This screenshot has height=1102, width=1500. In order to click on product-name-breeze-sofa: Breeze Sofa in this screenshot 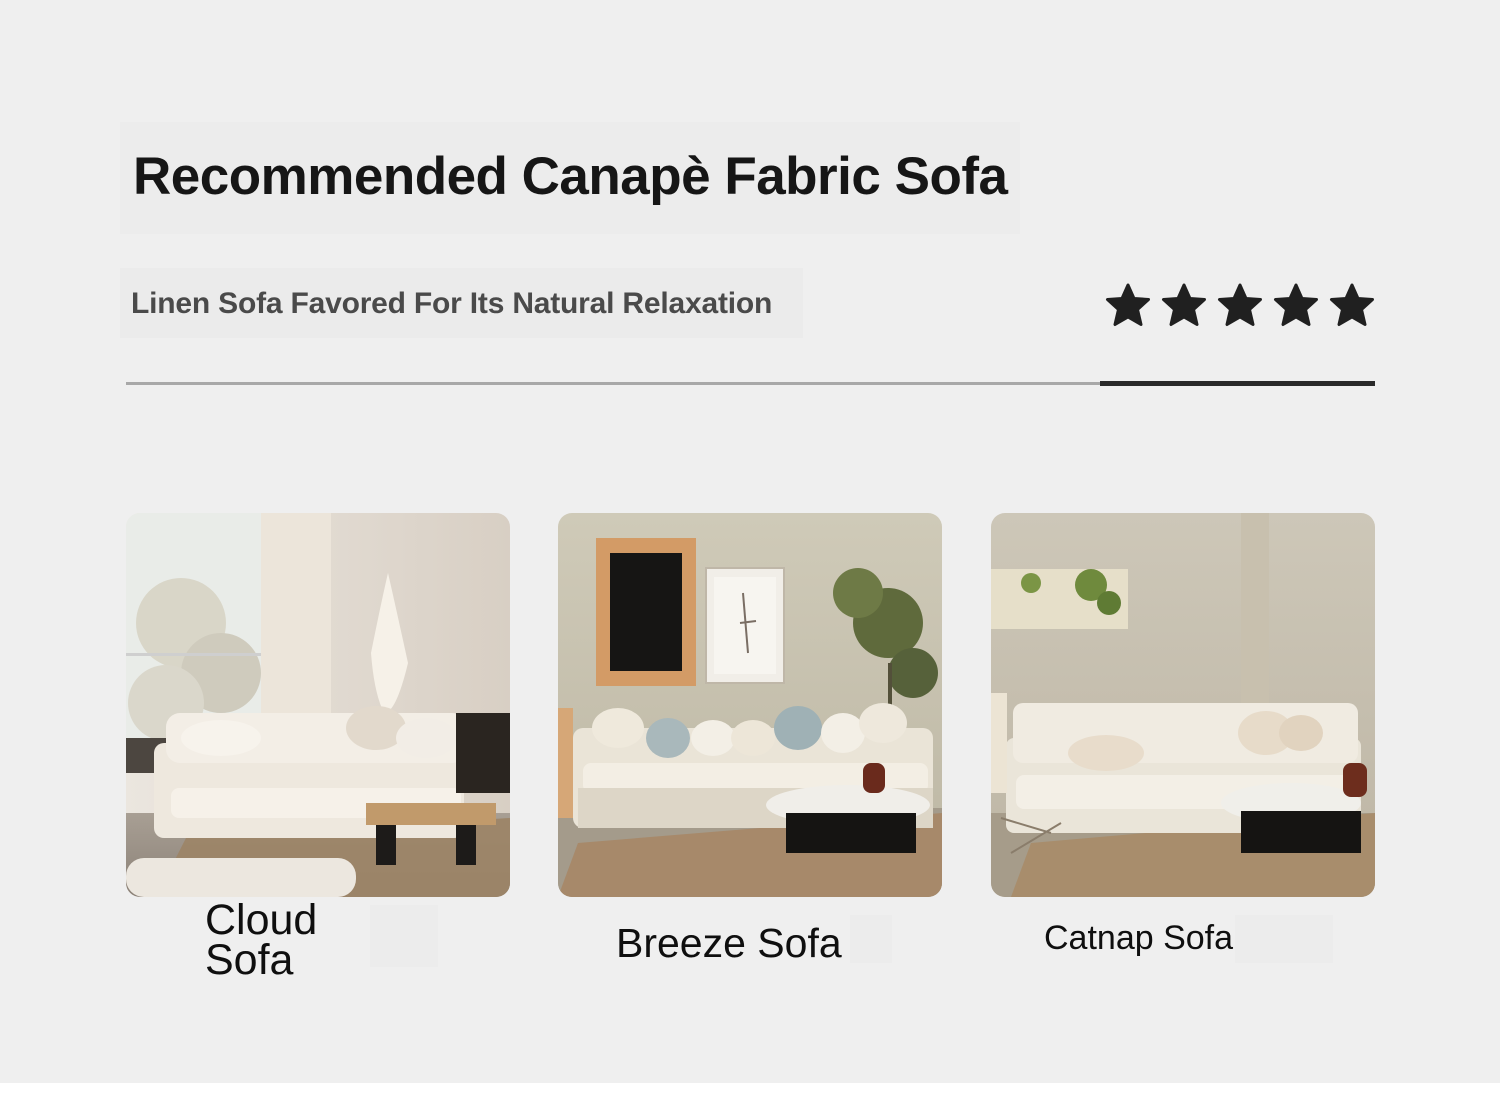, I will do `click(729, 943)`.